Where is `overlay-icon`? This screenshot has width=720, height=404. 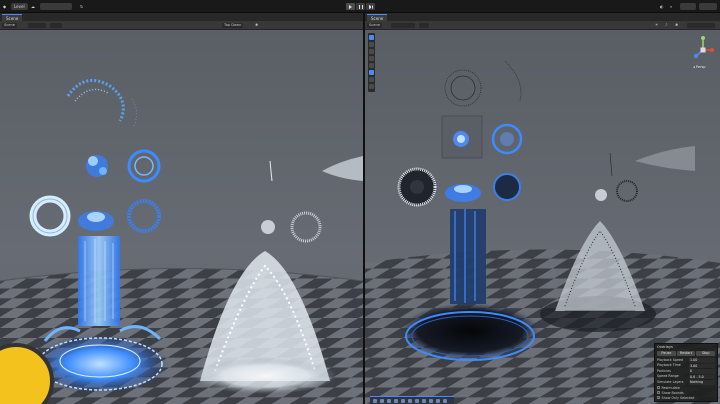
overlay-icon is located at coordinates (438, 401).